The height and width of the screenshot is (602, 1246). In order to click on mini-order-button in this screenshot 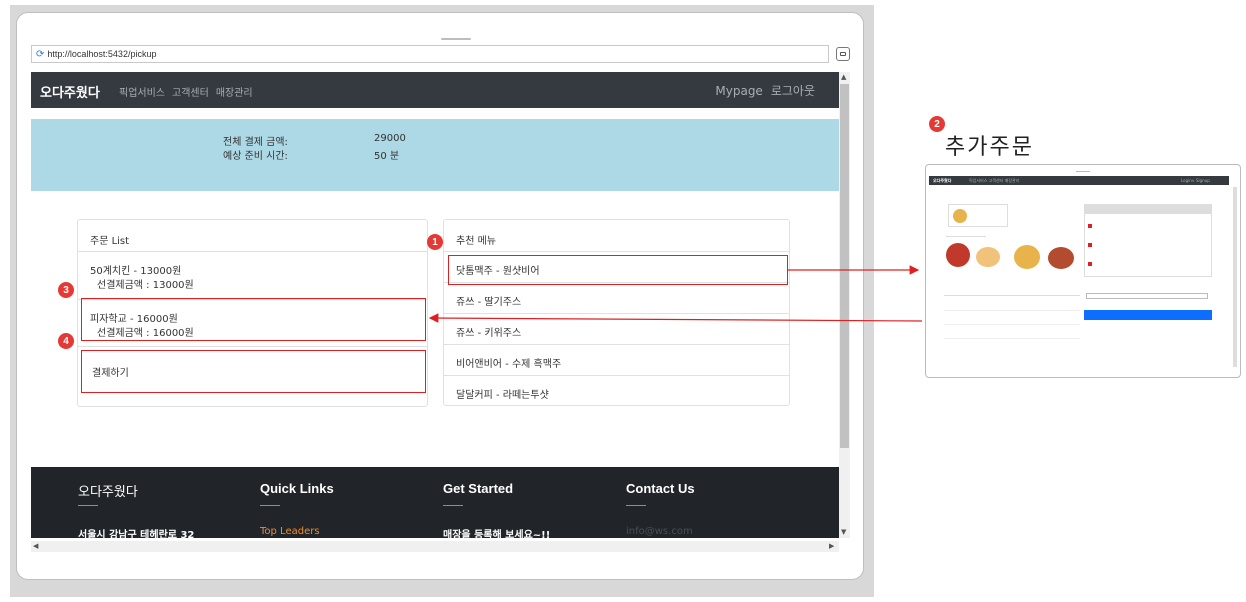, I will do `click(1148, 315)`.